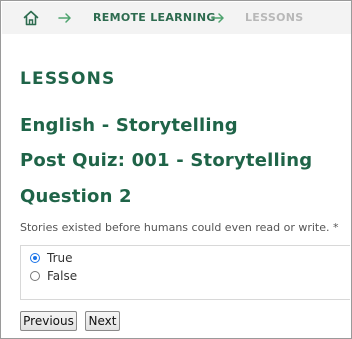 This screenshot has height=339, width=352. What do you see at coordinates (129, 125) in the screenshot?
I see `course-title: English - Storytelling` at bounding box center [129, 125].